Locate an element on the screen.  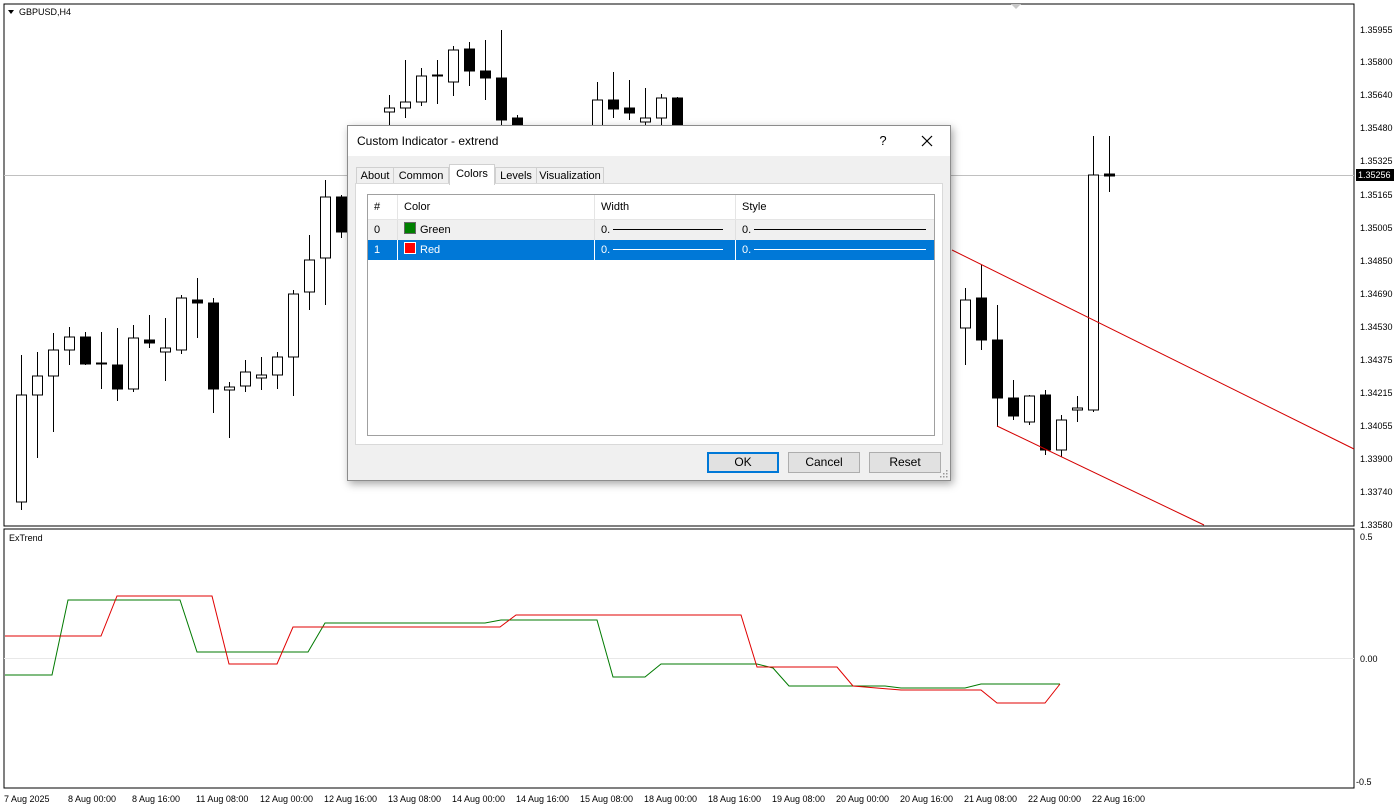
style-line-sample is located at coordinates (840, 229).